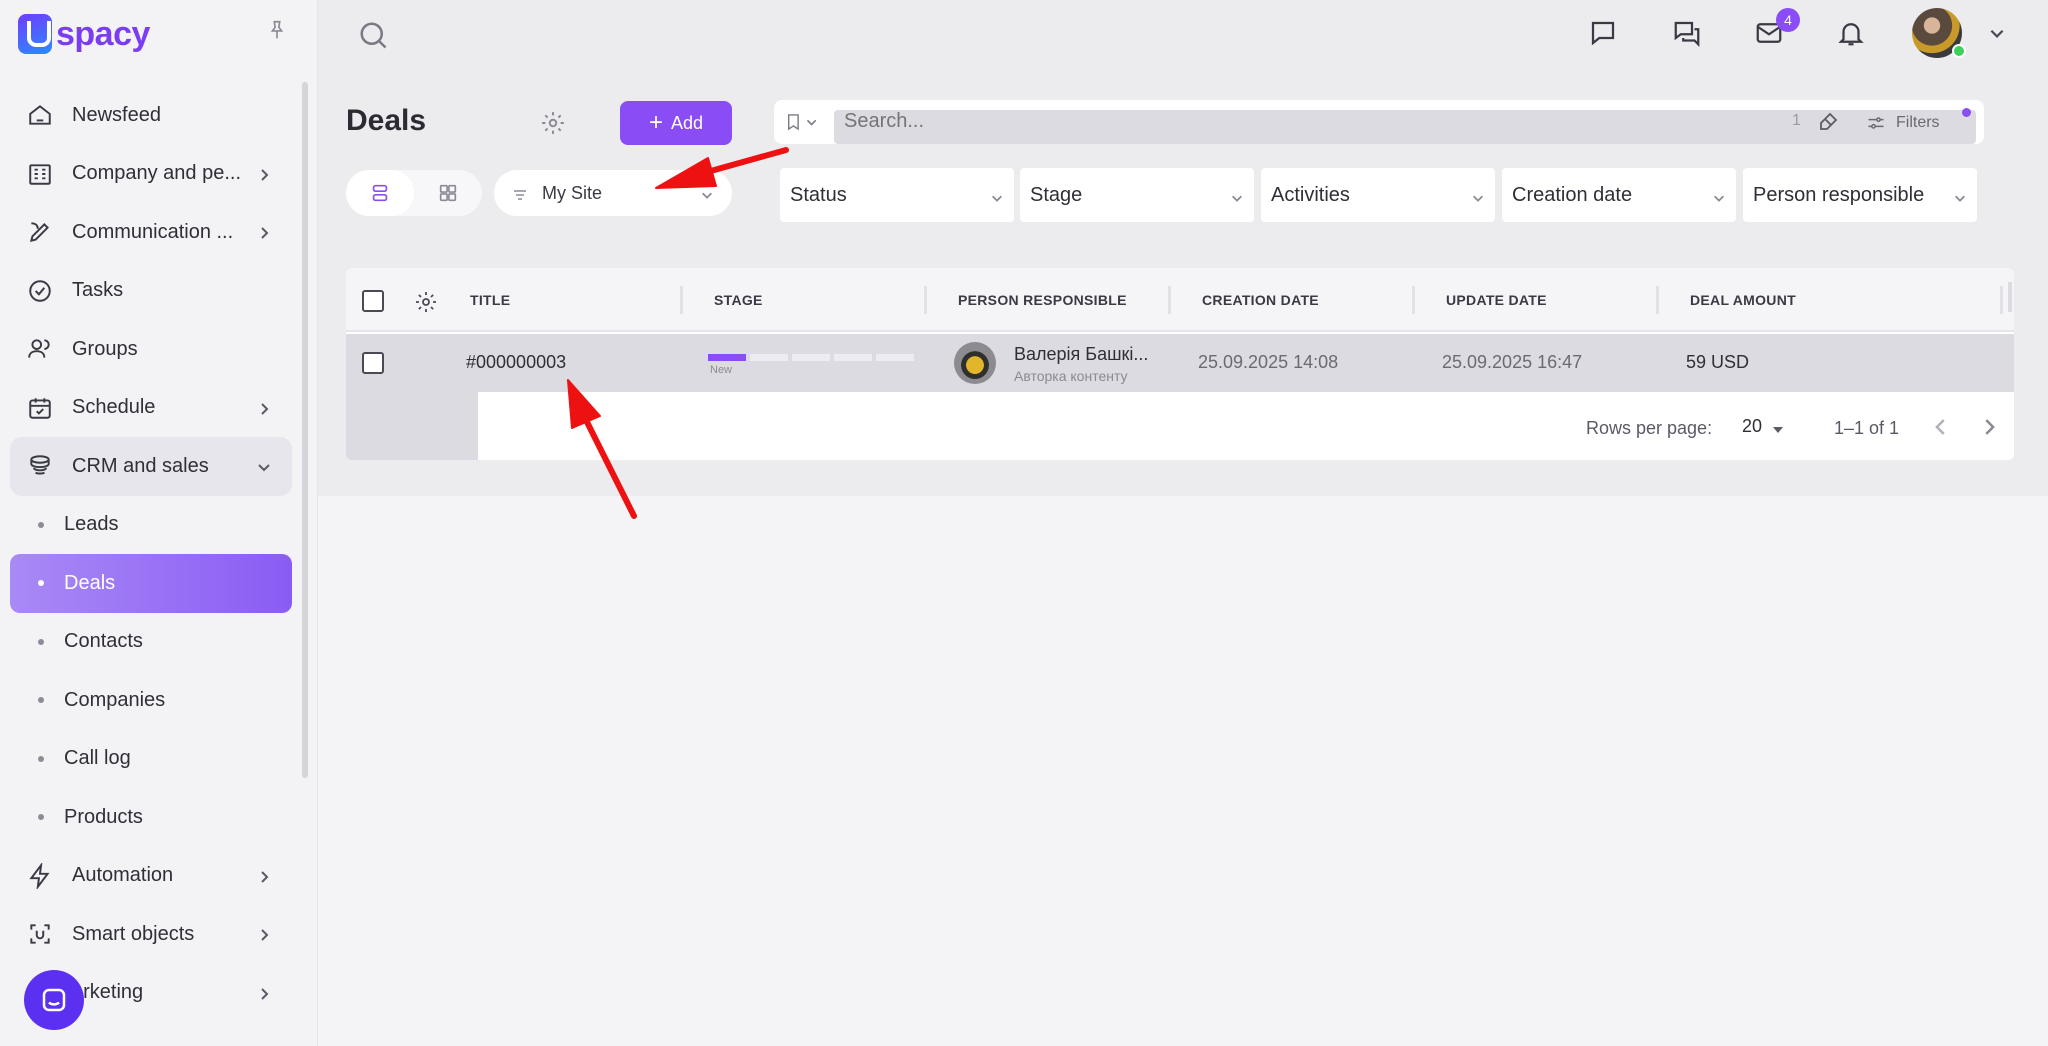  I want to click on sidebar-item-newsfeed: Newsfeed, so click(151, 115).